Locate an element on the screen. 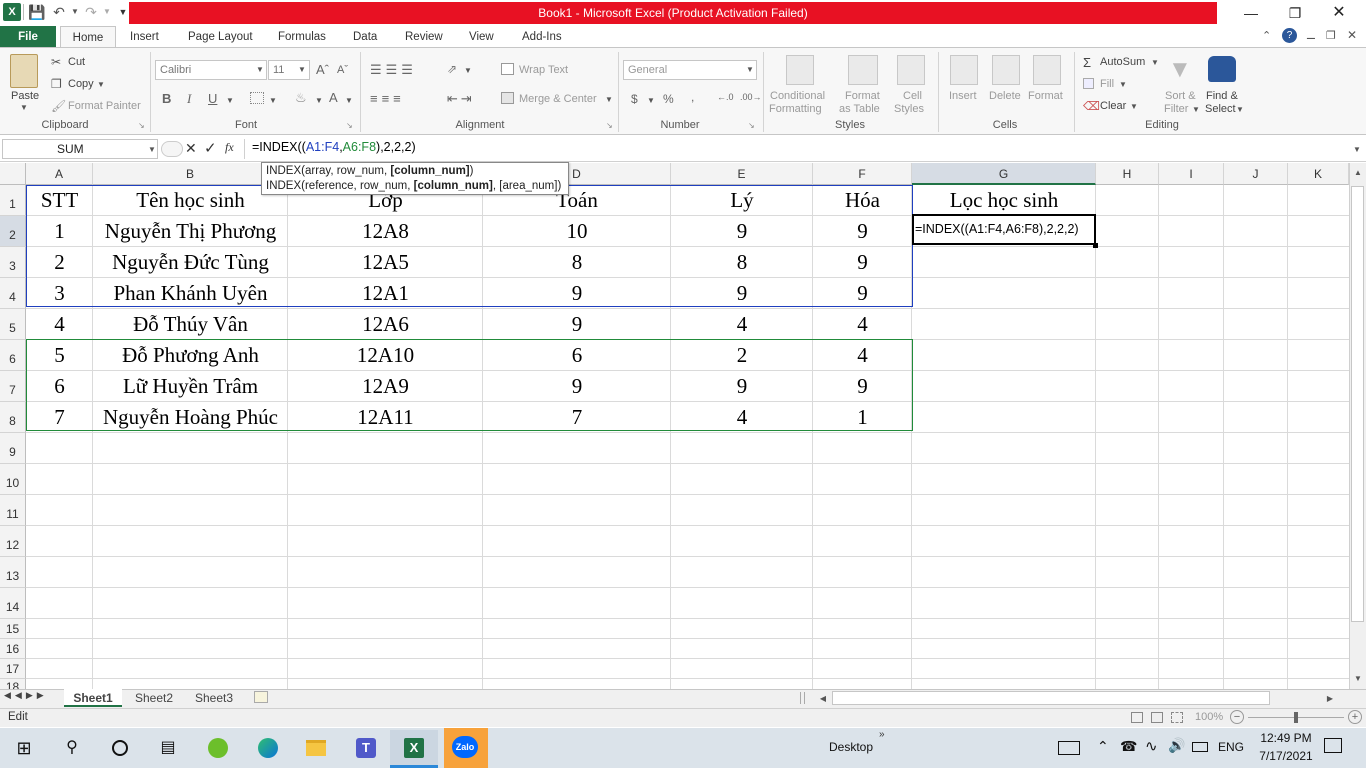  new-sheet-icon is located at coordinates (261, 697).